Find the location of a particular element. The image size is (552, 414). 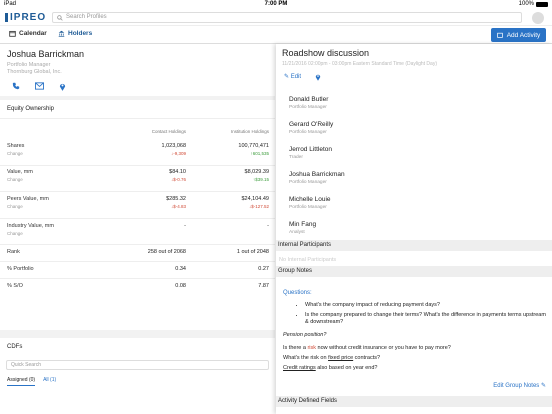

cdf-search-input: Quick Search is located at coordinates (137, 365).